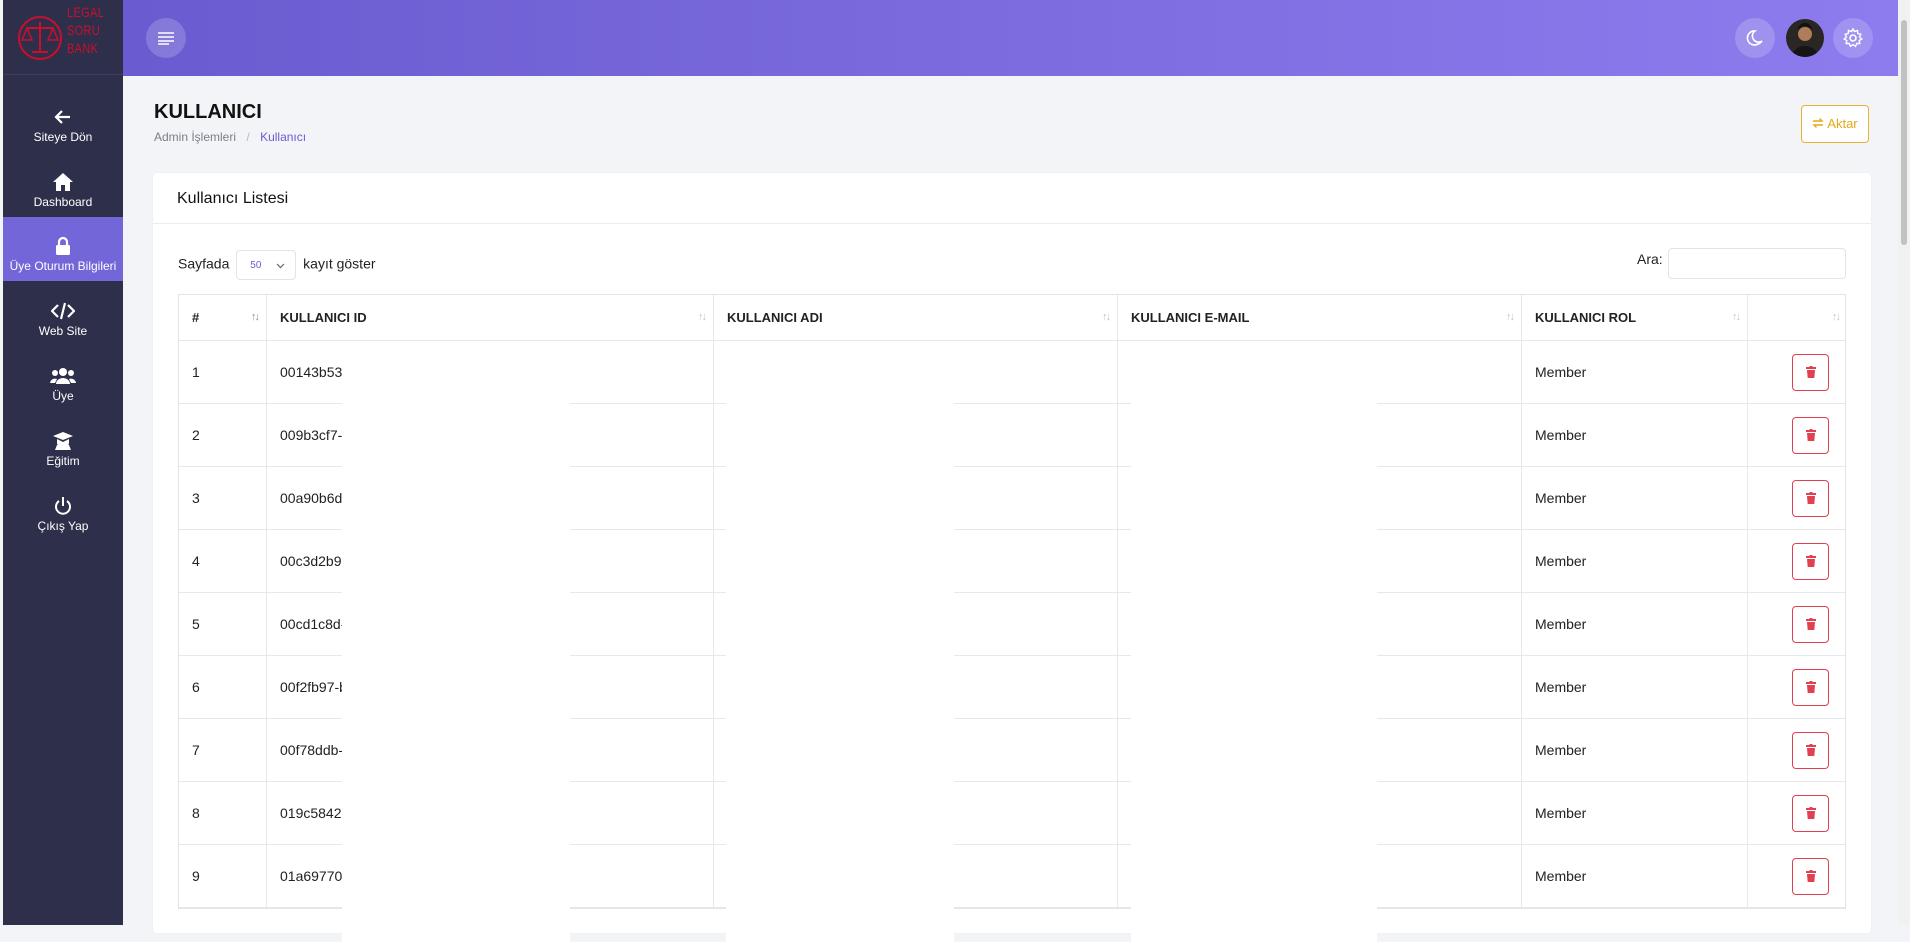 The image size is (1910, 942). I want to click on aktar-button: Aktar, so click(1835, 124).